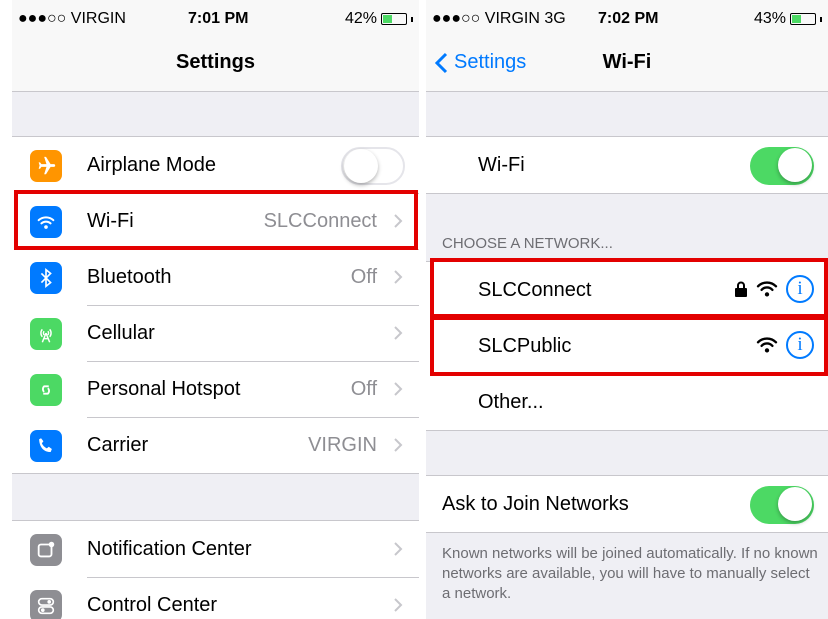 The width and height of the screenshot is (828, 619). I want to click on row-ask-to-join: Ask to Join Networks, so click(627, 504).